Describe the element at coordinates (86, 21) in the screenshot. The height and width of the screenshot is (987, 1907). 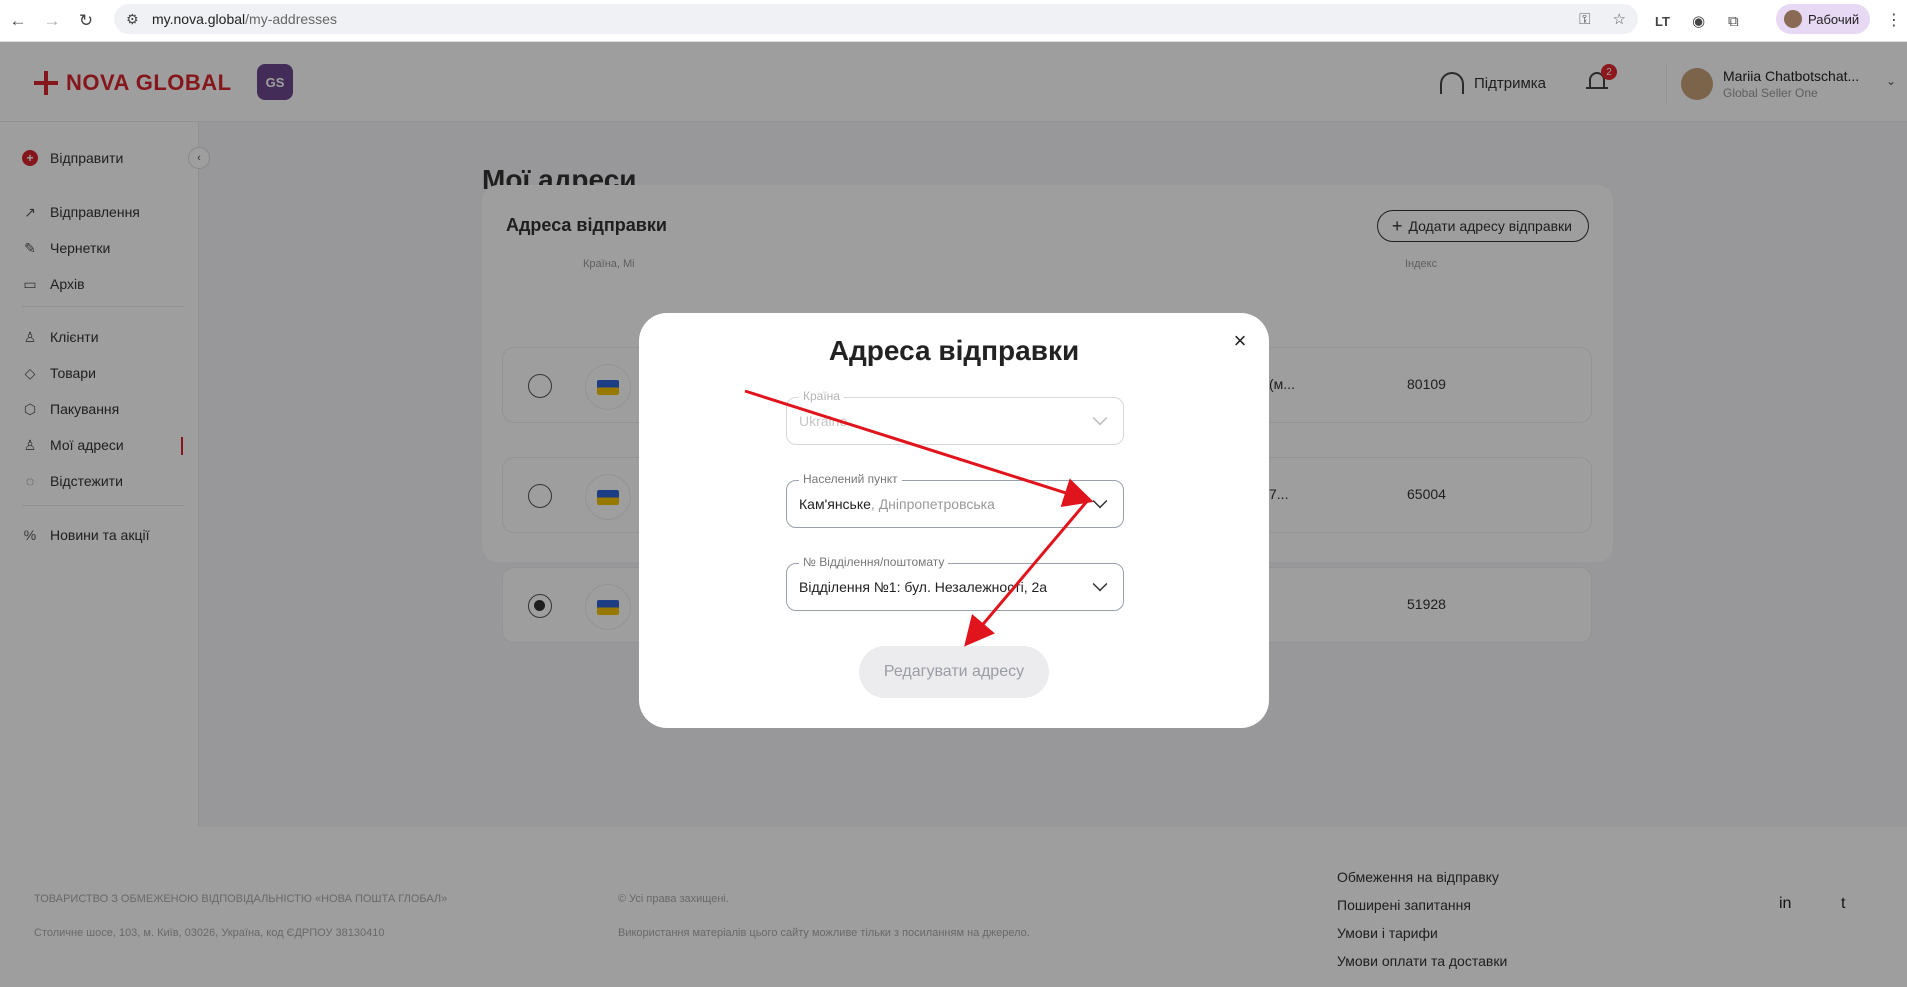
I see `reload-icon: ↻` at that location.